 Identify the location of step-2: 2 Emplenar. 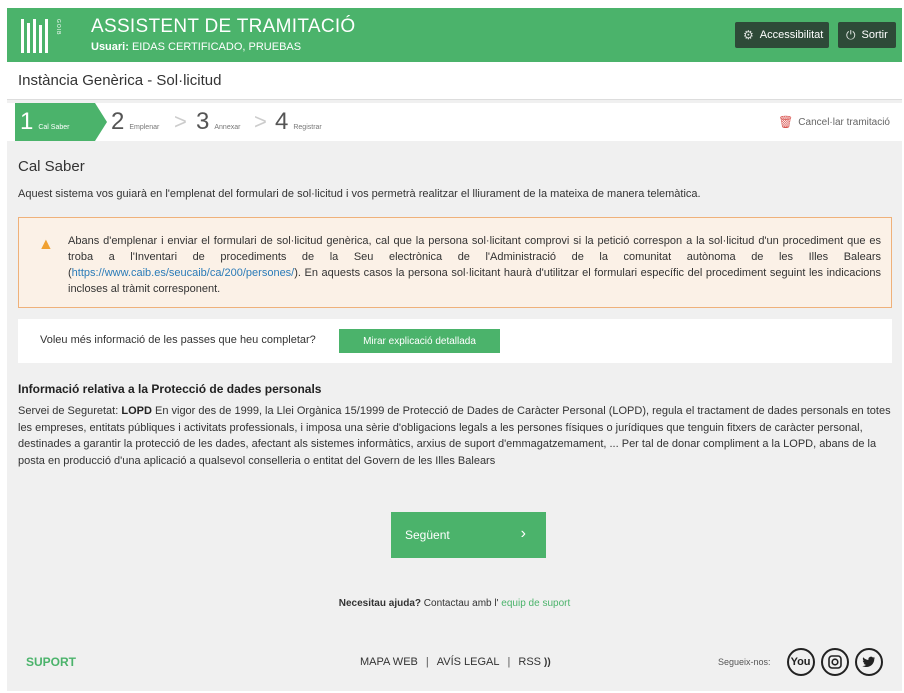
(135, 122).